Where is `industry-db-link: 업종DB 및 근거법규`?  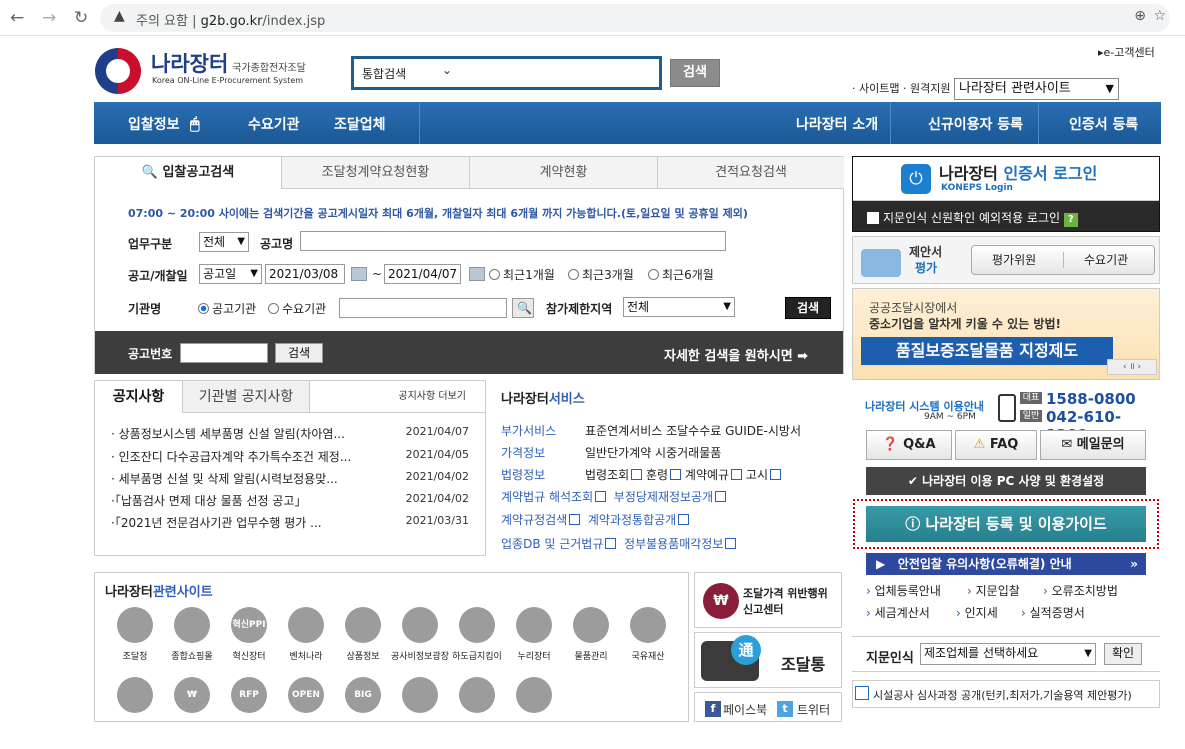 industry-db-link: 업종DB 및 근거법규 is located at coordinates (552, 544).